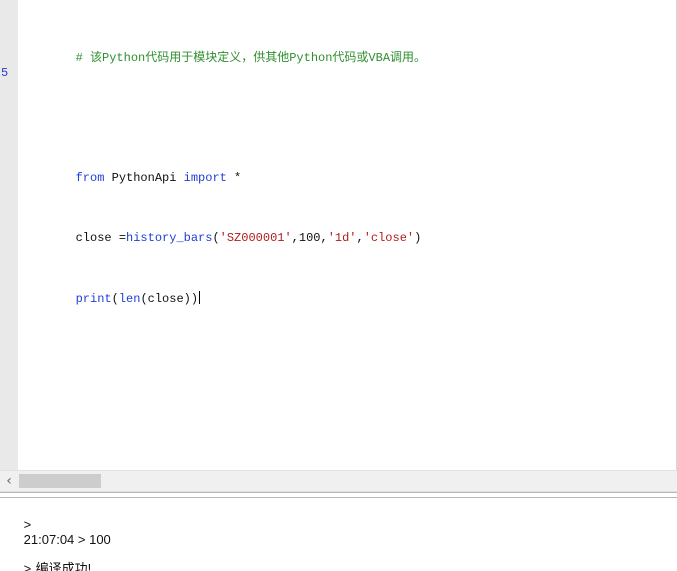 The image size is (677, 571). Describe the element at coordinates (5, 73) in the screenshot. I see `line-number: 5` at that location.